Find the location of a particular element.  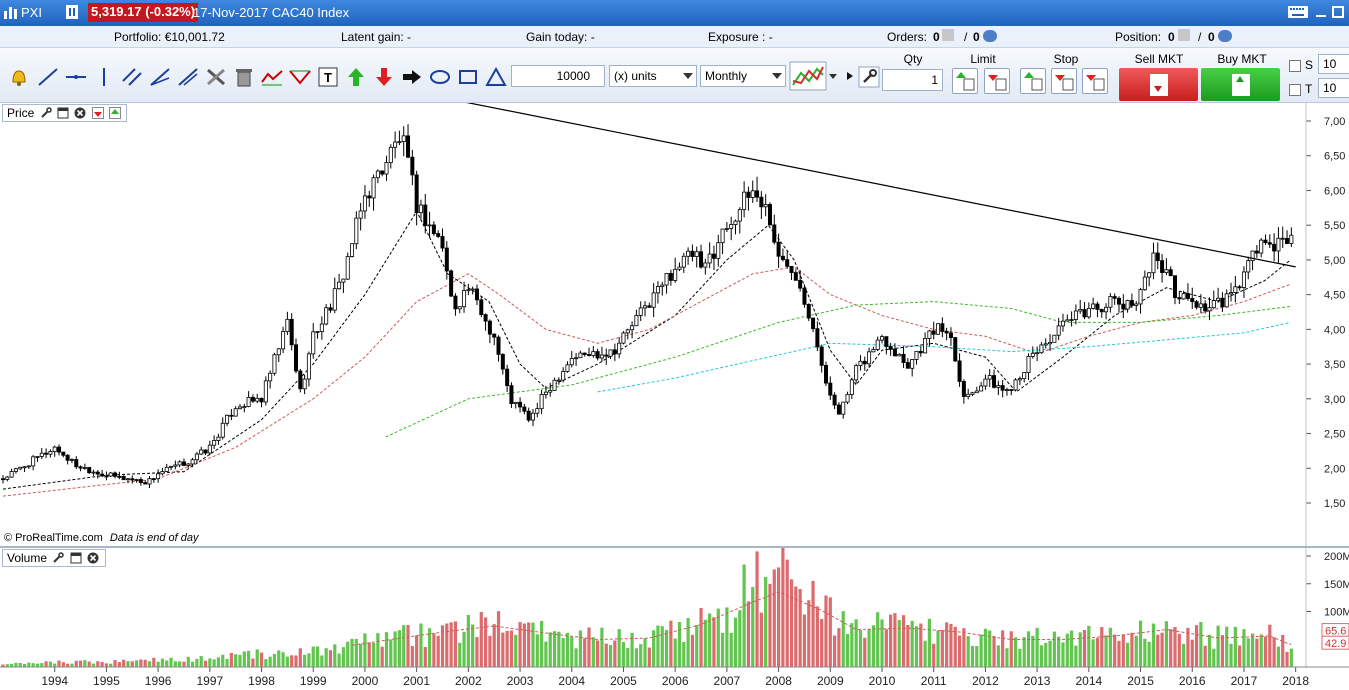

s-checkbox is located at coordinates (1295, 66).